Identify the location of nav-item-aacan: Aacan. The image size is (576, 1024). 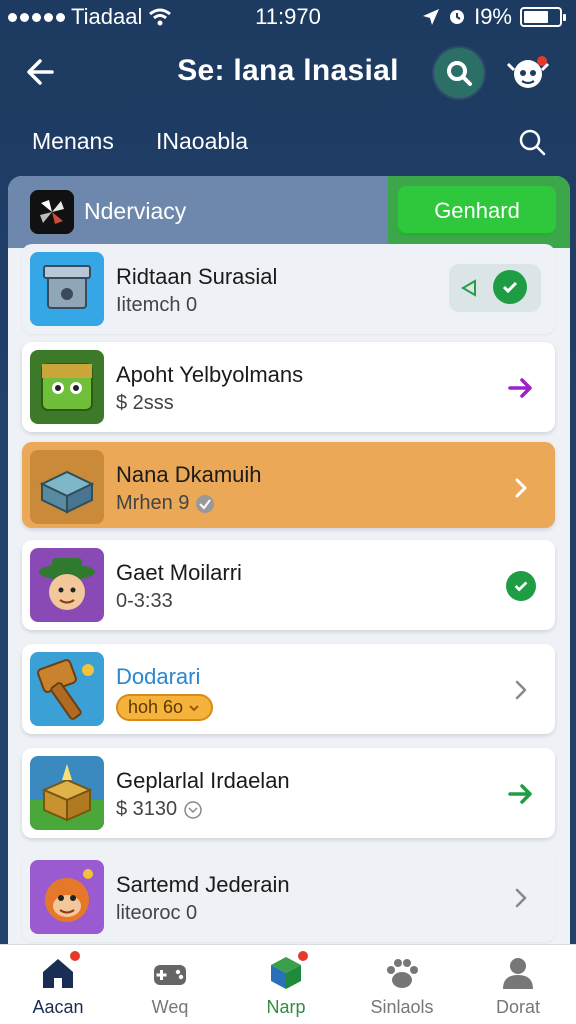
(58, 984).